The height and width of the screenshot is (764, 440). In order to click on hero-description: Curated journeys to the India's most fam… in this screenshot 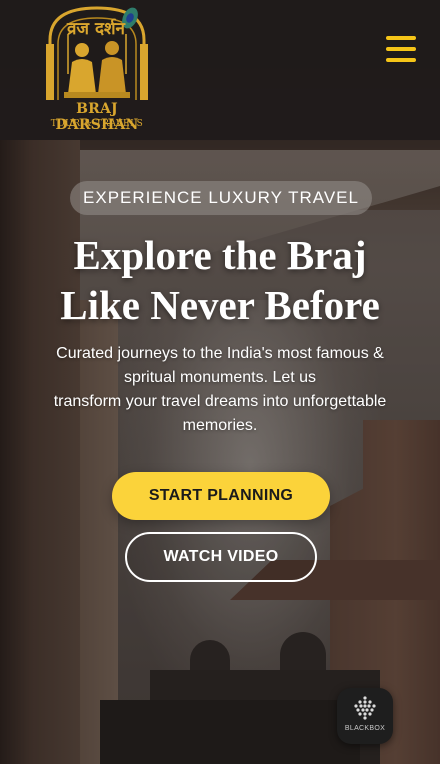, I will do `click(220, 390)`.